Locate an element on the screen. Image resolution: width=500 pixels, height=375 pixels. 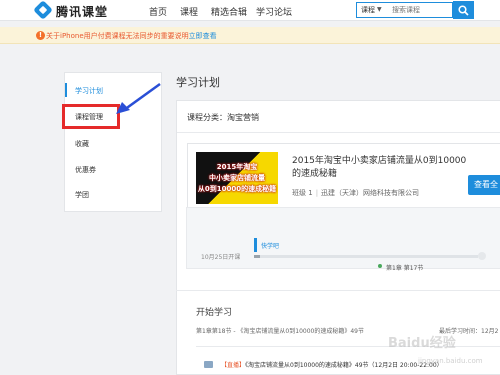
search-icon is located at coordinates (463, 10).